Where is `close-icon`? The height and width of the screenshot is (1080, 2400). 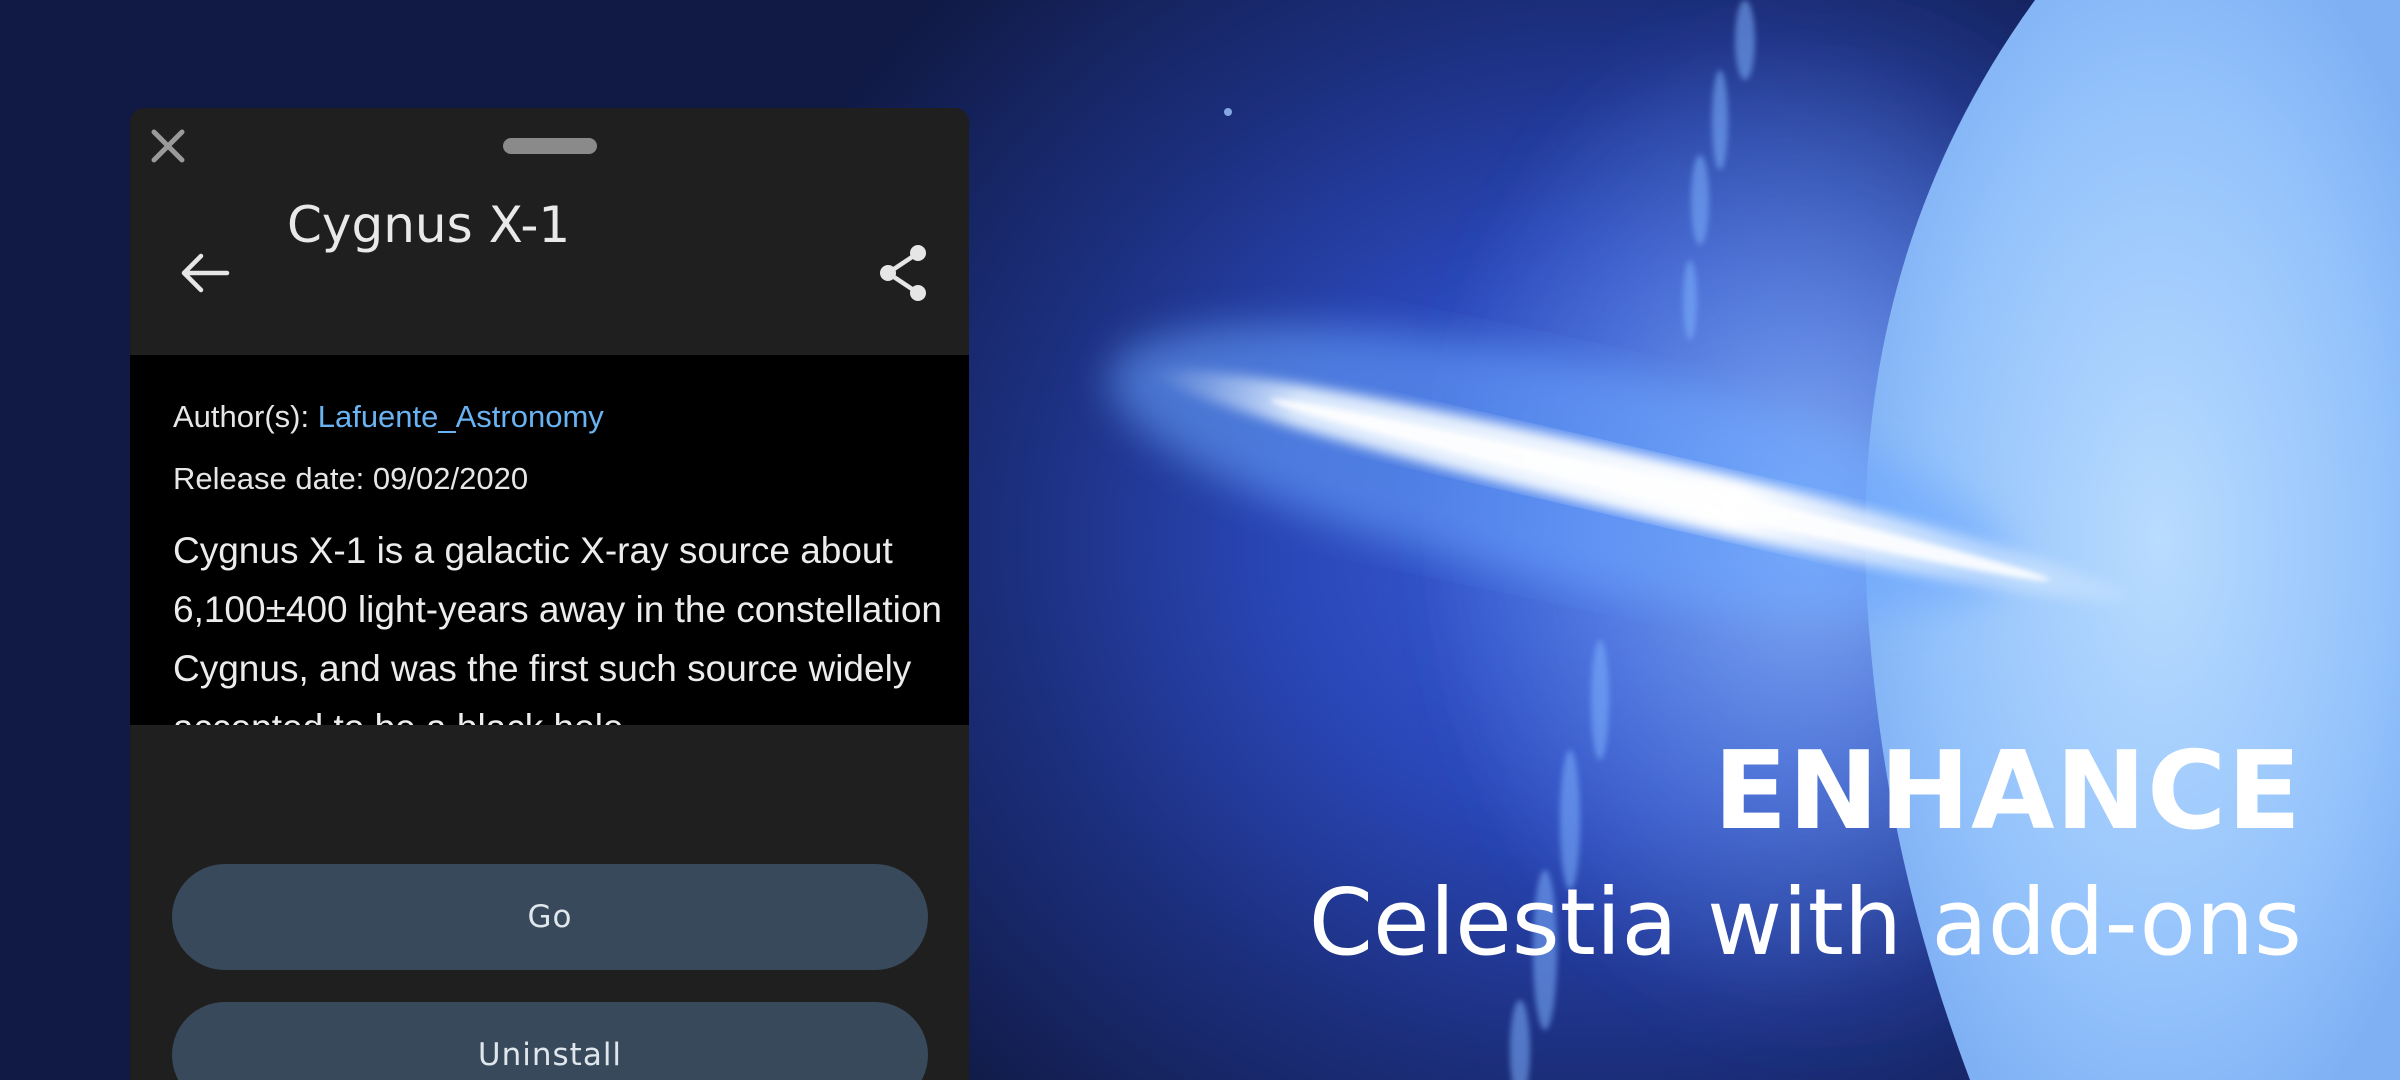 close-icon is located at coordinates (168, 146).